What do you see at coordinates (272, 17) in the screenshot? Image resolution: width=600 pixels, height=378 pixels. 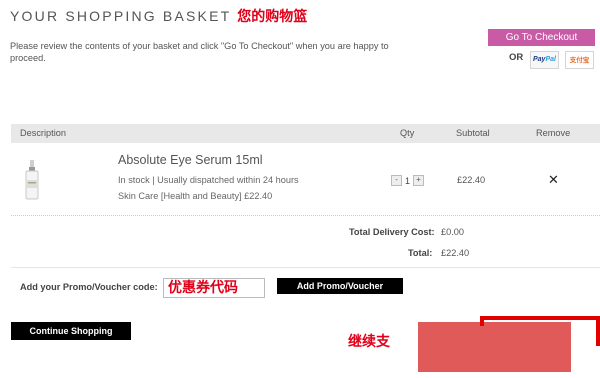 I see `page-title-cn: 您的购物篮` at bounding box center [272, 17].